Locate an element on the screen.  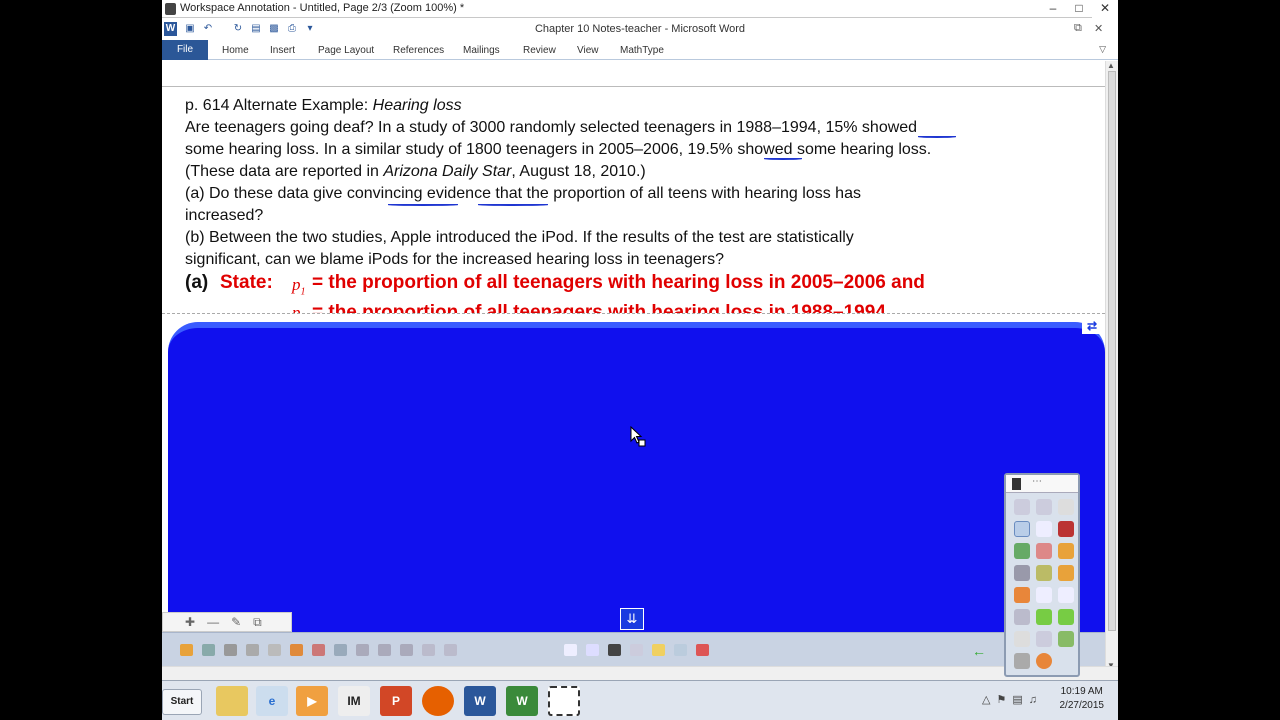
save-palette-icon is located at coordinates (1044, 639).